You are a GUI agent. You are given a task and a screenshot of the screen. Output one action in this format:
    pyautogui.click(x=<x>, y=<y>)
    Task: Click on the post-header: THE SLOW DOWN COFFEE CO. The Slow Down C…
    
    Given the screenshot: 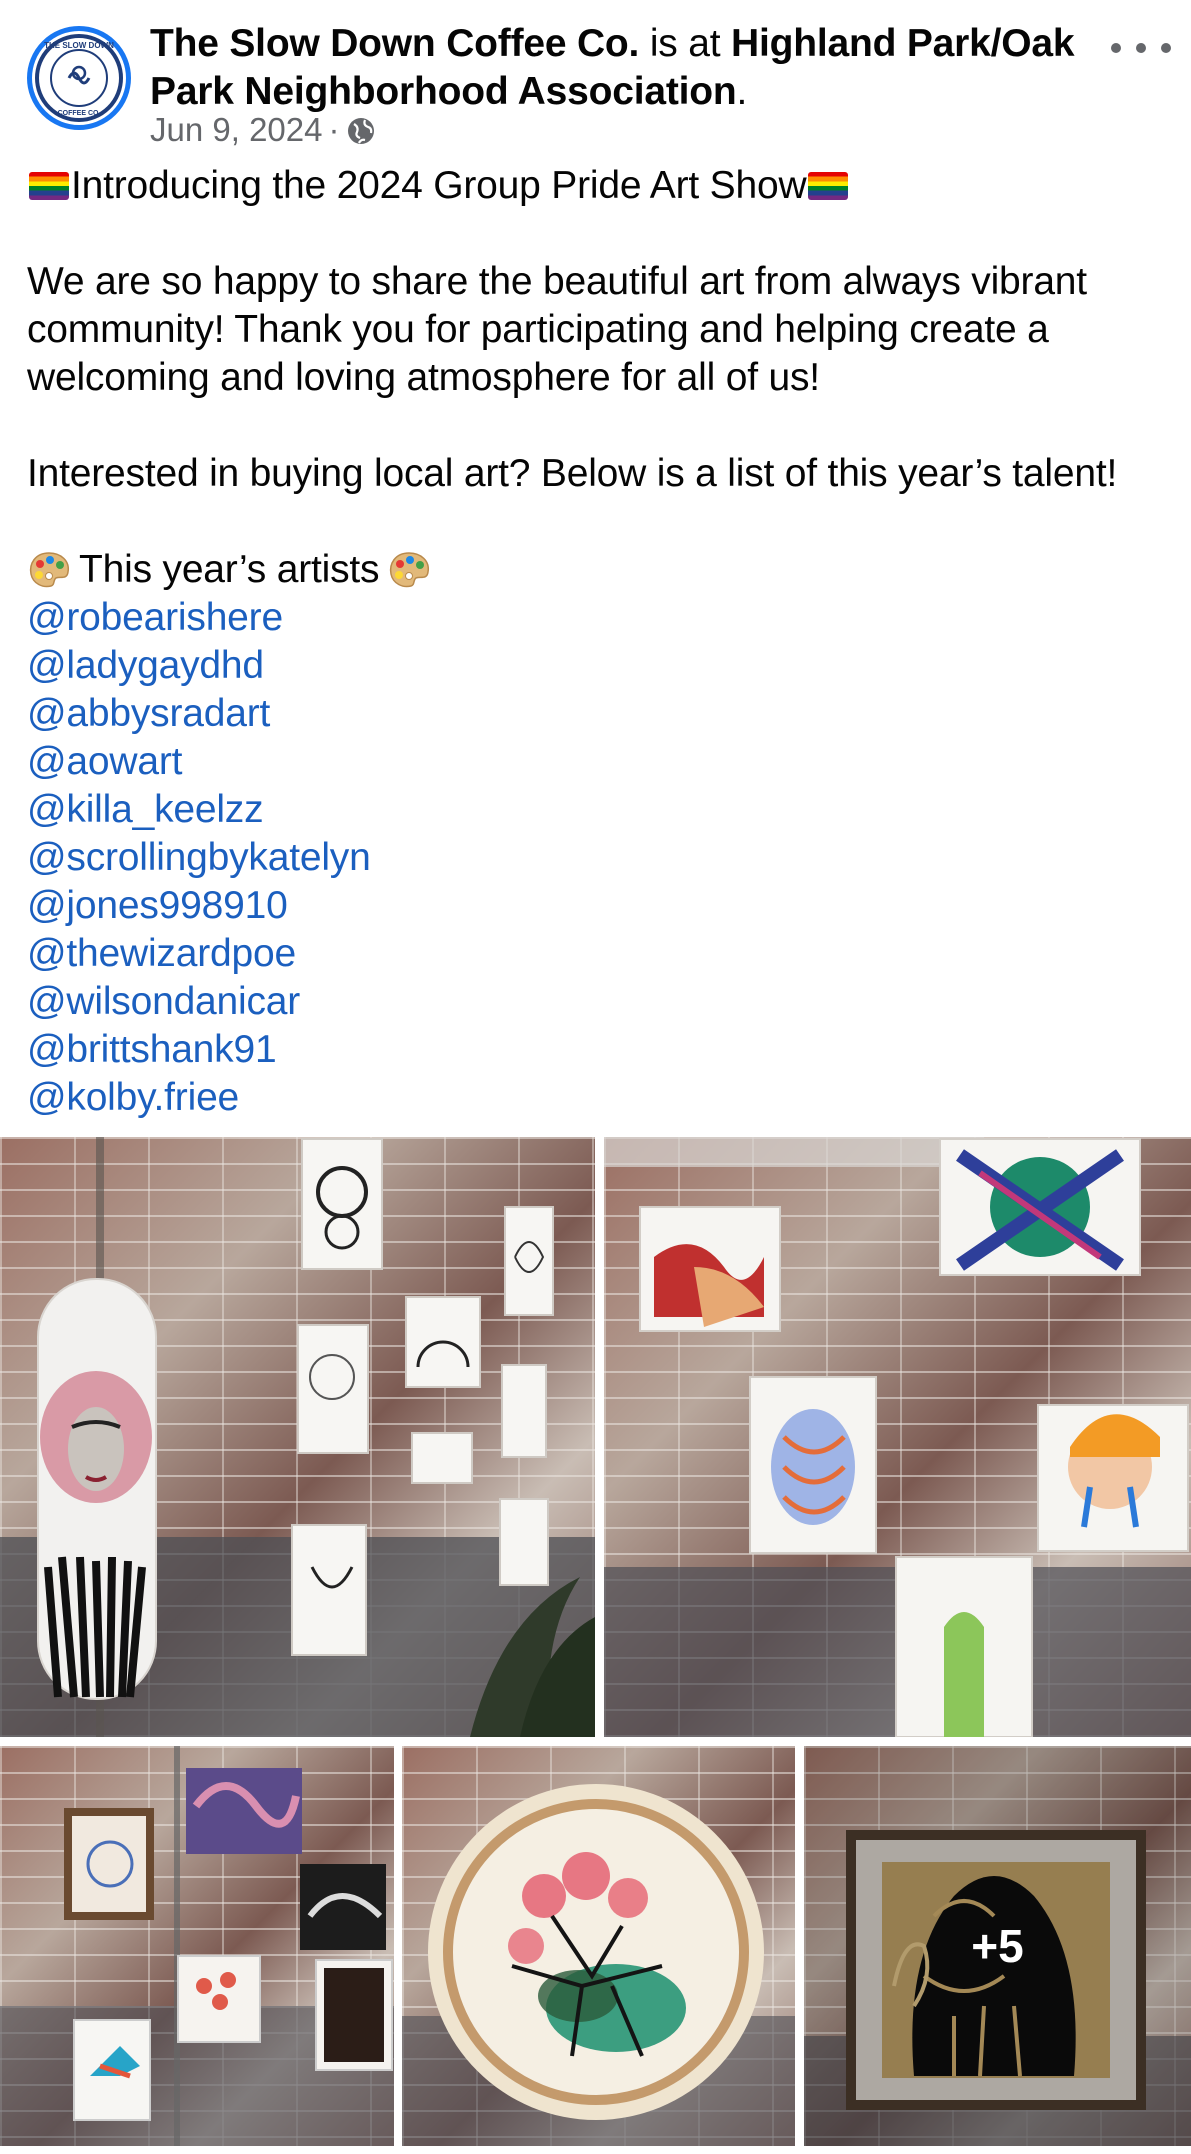 What is the action you would take?
    pyautogui.click(x=595, y=80)
    